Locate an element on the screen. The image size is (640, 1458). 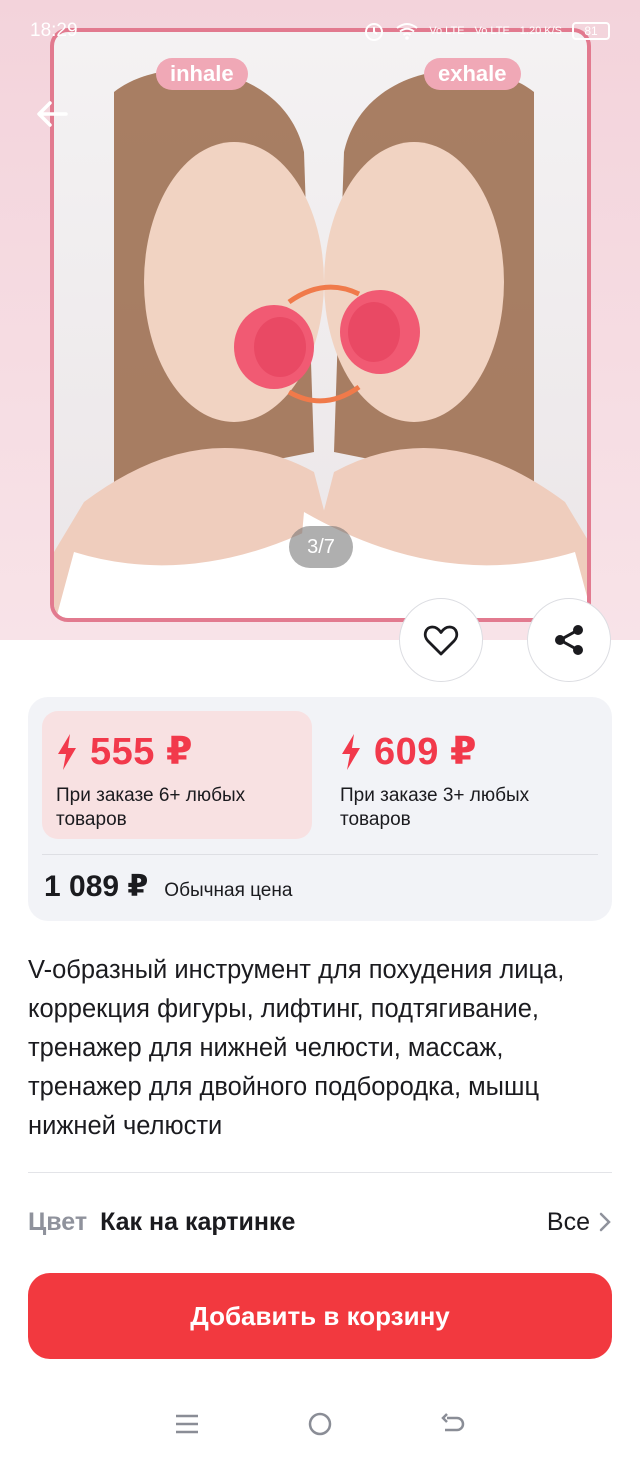
menu-icon is located at coordinates (187, 1424).